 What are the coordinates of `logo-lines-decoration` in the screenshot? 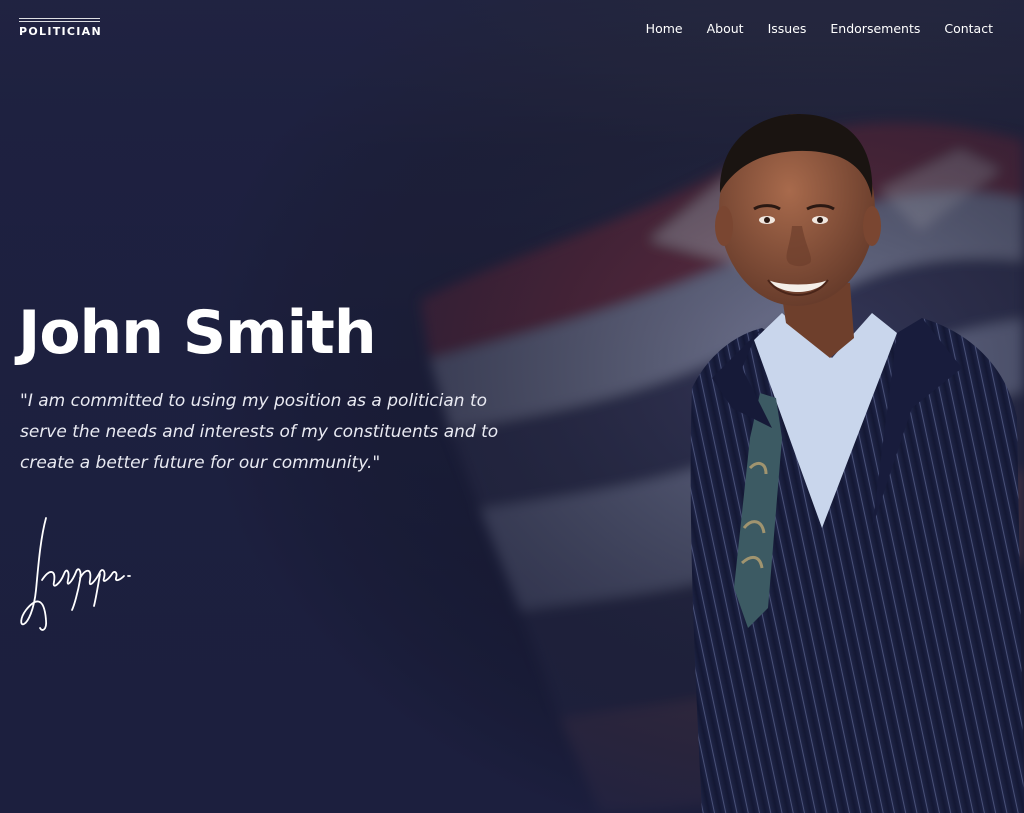 It's located at (59, 20).